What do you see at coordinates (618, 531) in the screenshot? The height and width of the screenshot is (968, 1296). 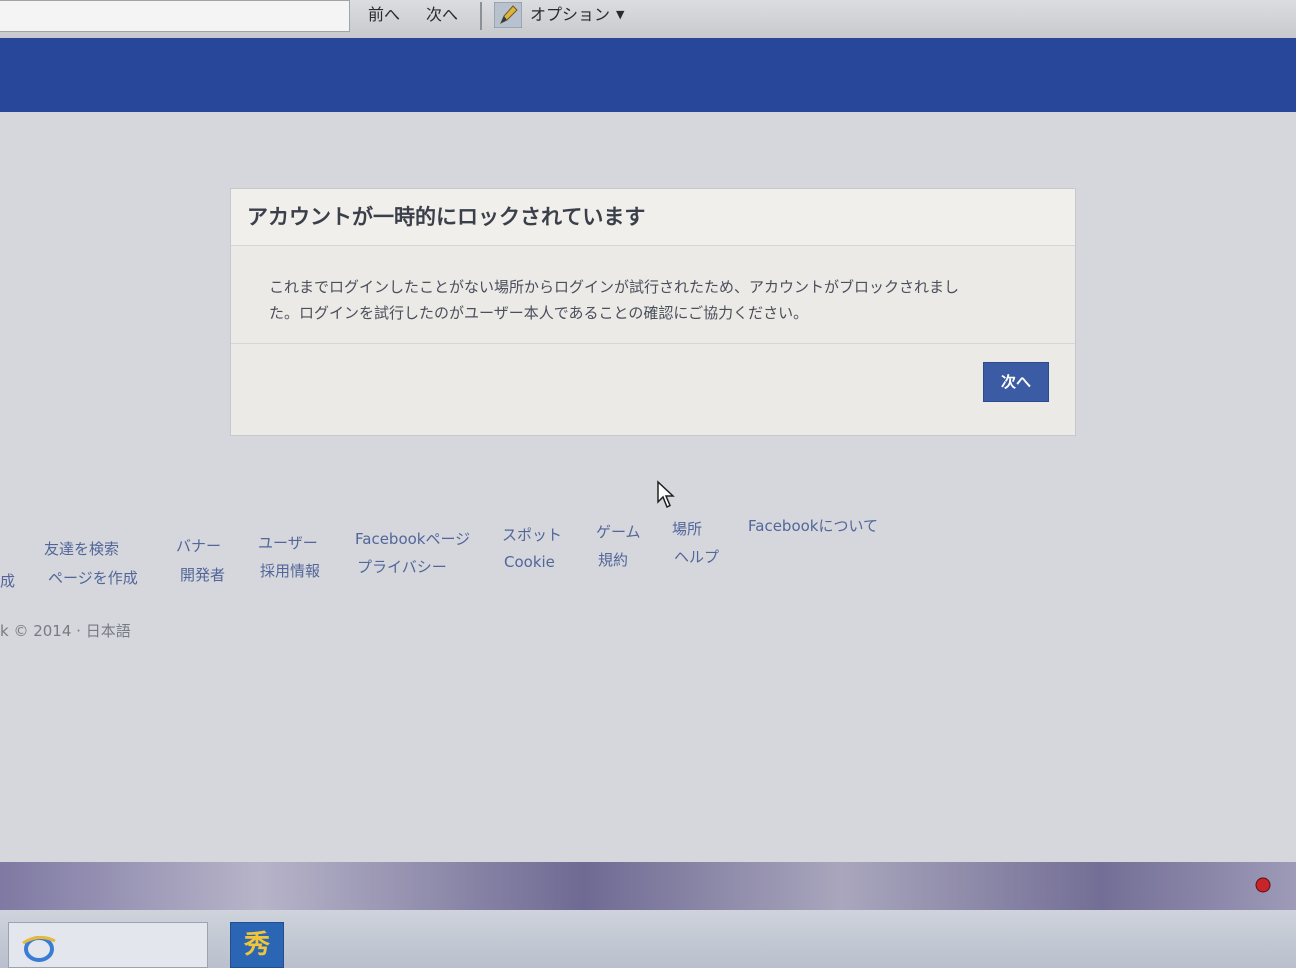 I see `footer-link-games: ゲーム` at bounding box center [618, 531].